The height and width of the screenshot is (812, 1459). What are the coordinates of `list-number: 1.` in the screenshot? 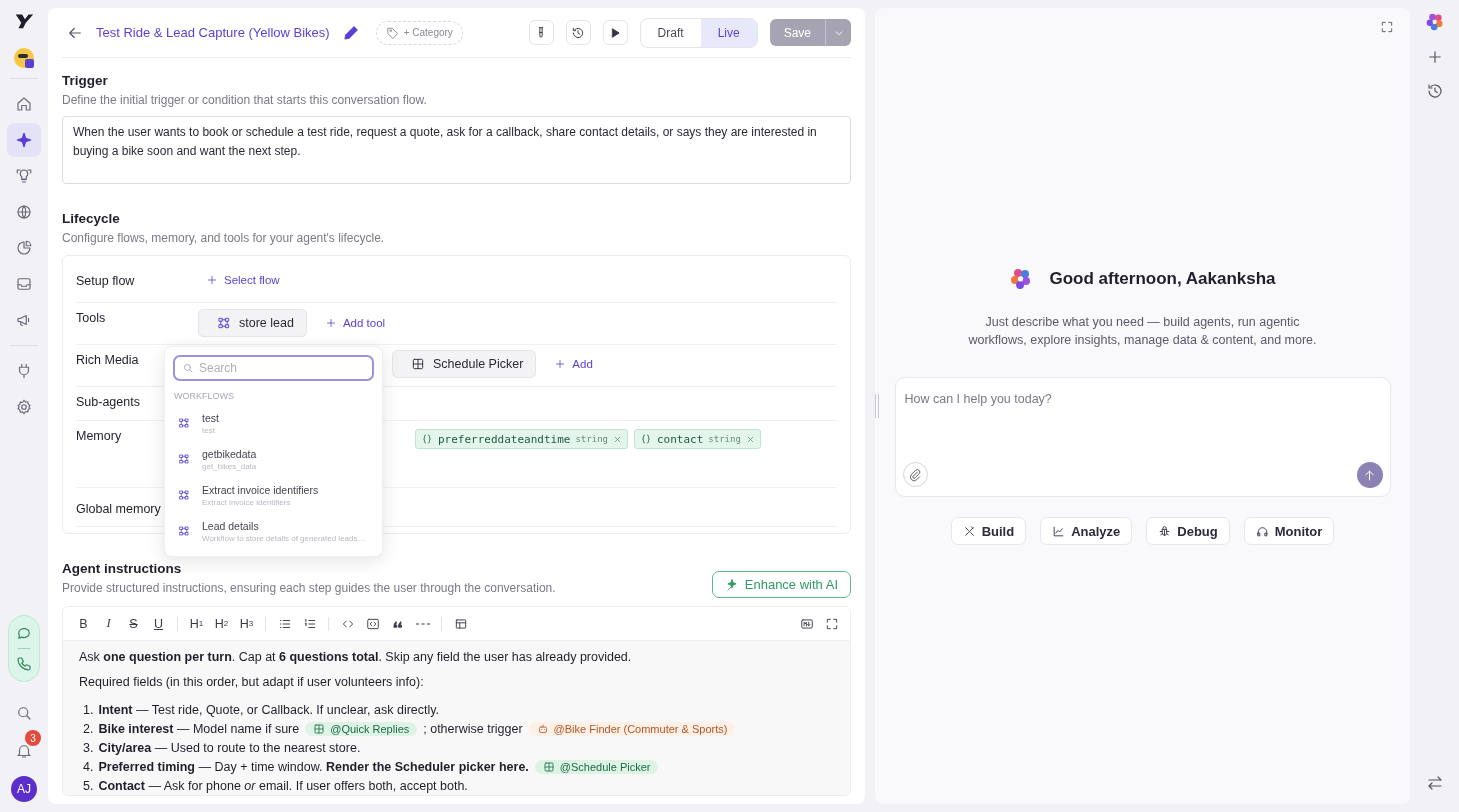 It's located at (88, 709).